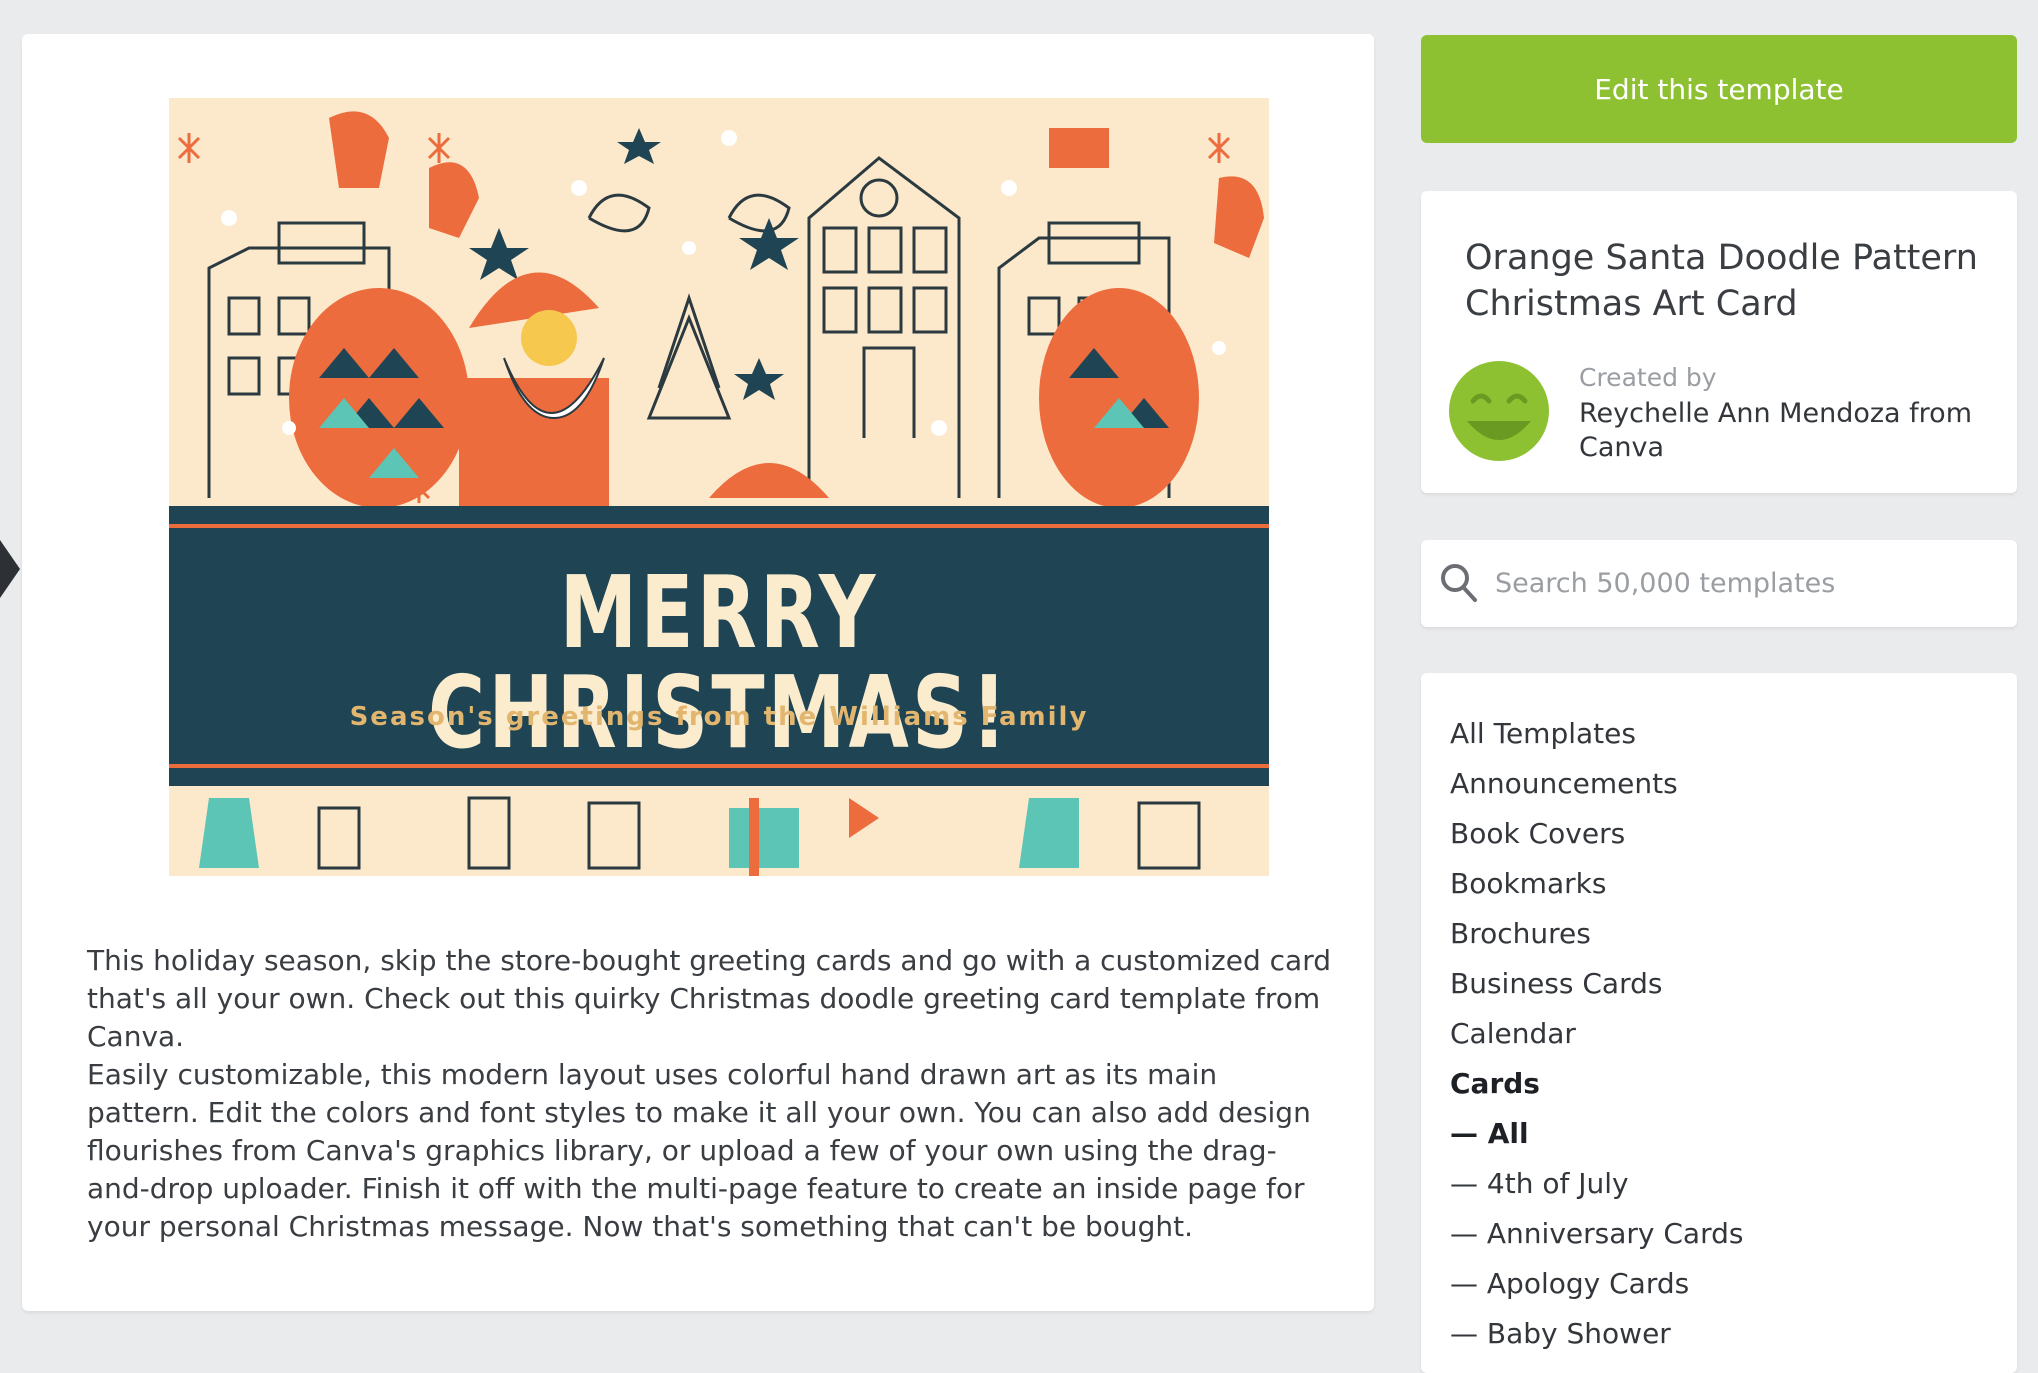 This screenshot has height=1373, width=2038. I want to click on created-by-label: Created by, so click(1648, 377).